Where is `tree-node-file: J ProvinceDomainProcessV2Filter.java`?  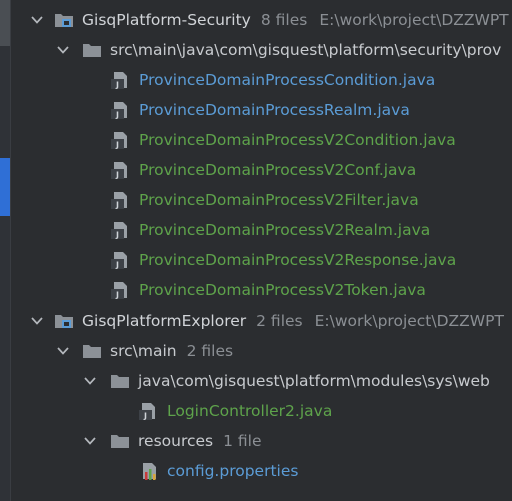
tree-node-file: J ProvinceDomainProcessV2Filter.java is located at coordinates (256, 200).